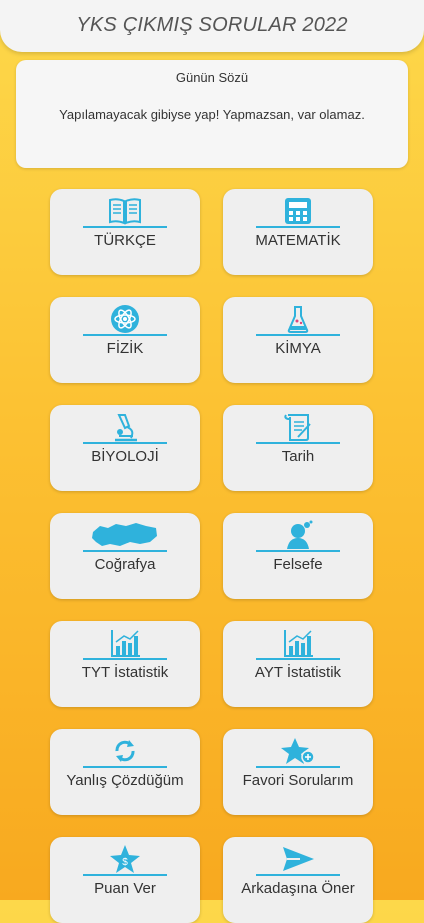 This screenshot has height=923, width=424. What do you see at coordinates (125, 672) in the screenshot?
I see `button-label: TYT İstatistik` at bounding box center [125, 672].